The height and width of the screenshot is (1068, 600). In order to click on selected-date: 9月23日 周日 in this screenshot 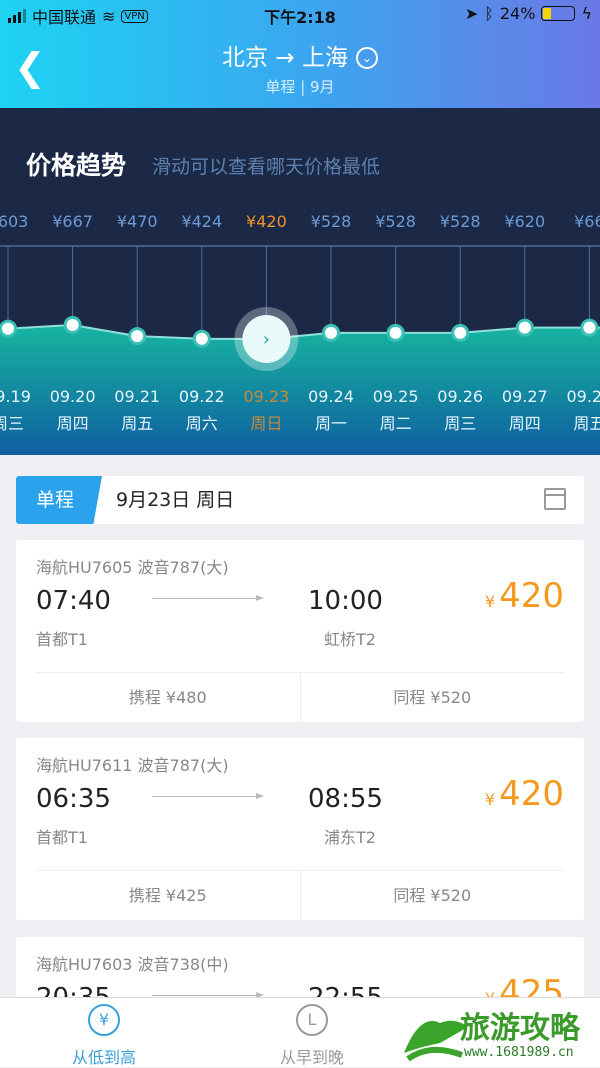, I will do `click(175, 500)`.